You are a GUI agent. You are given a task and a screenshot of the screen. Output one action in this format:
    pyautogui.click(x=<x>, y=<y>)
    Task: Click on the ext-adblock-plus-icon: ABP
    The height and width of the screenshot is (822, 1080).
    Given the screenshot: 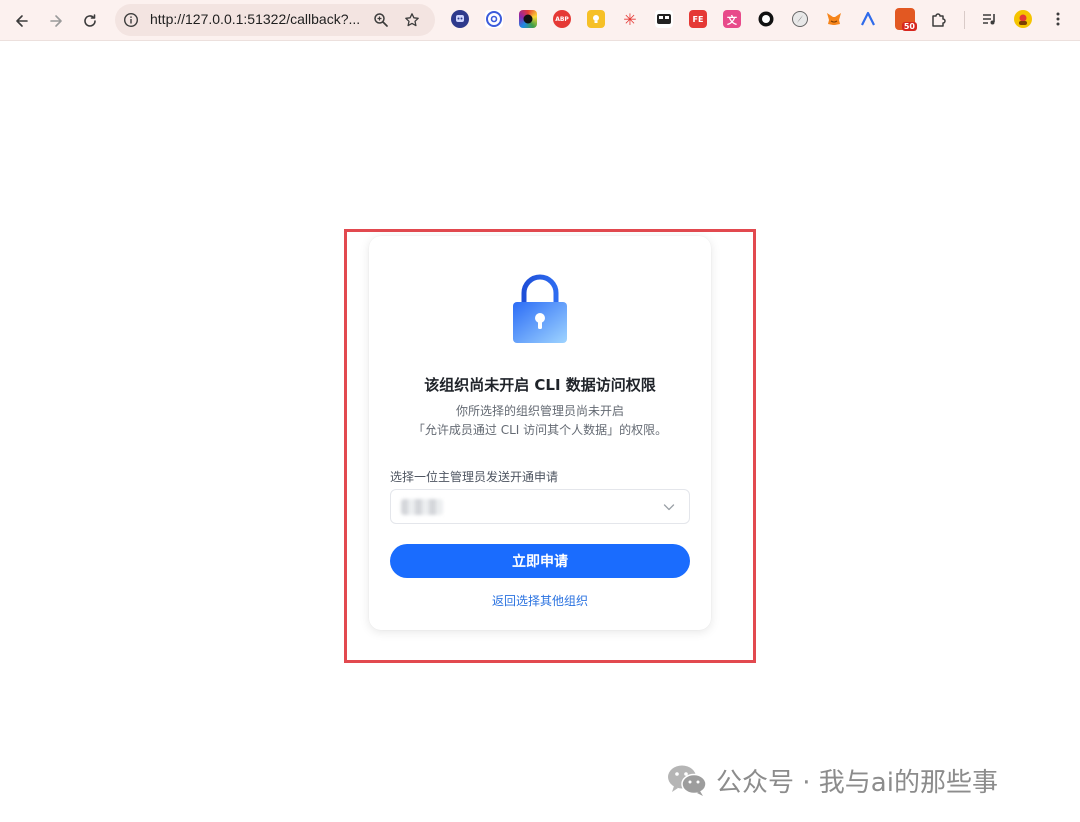 What is the action you would take?
    pyautogui.click(x=562, y=19)
    